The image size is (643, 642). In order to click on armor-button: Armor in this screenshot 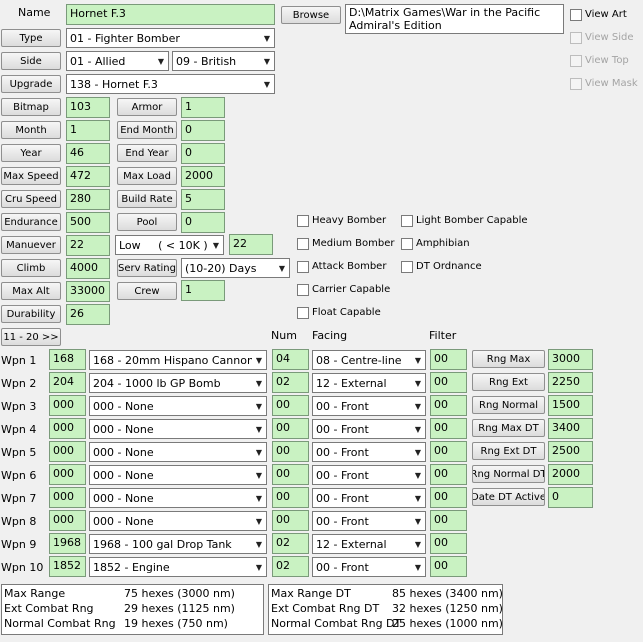, I will do `click(147, 107)`.